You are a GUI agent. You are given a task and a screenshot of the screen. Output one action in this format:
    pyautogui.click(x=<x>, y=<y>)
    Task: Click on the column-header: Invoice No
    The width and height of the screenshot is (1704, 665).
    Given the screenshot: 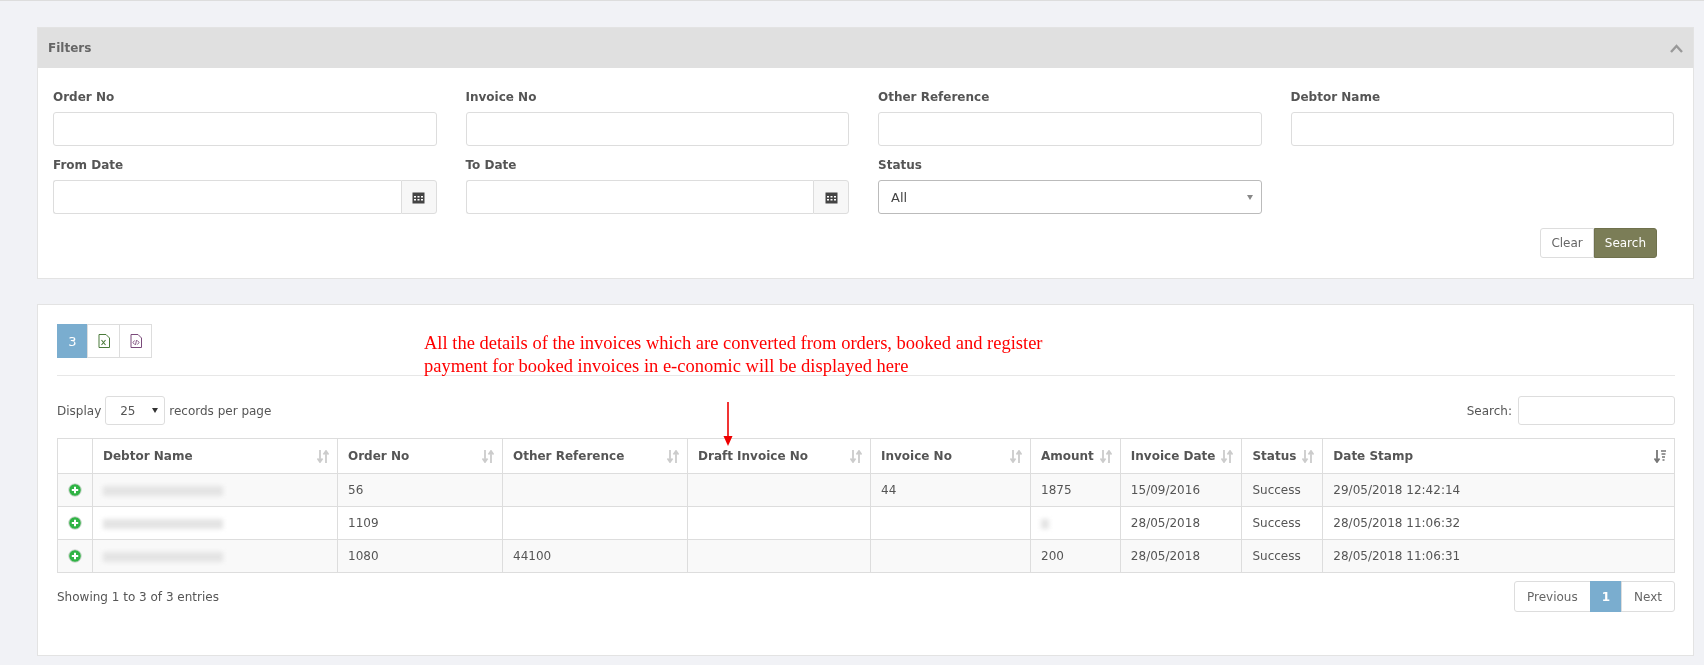 What is the action you would take?
    pyautogui.click(x=950, y=456)
    